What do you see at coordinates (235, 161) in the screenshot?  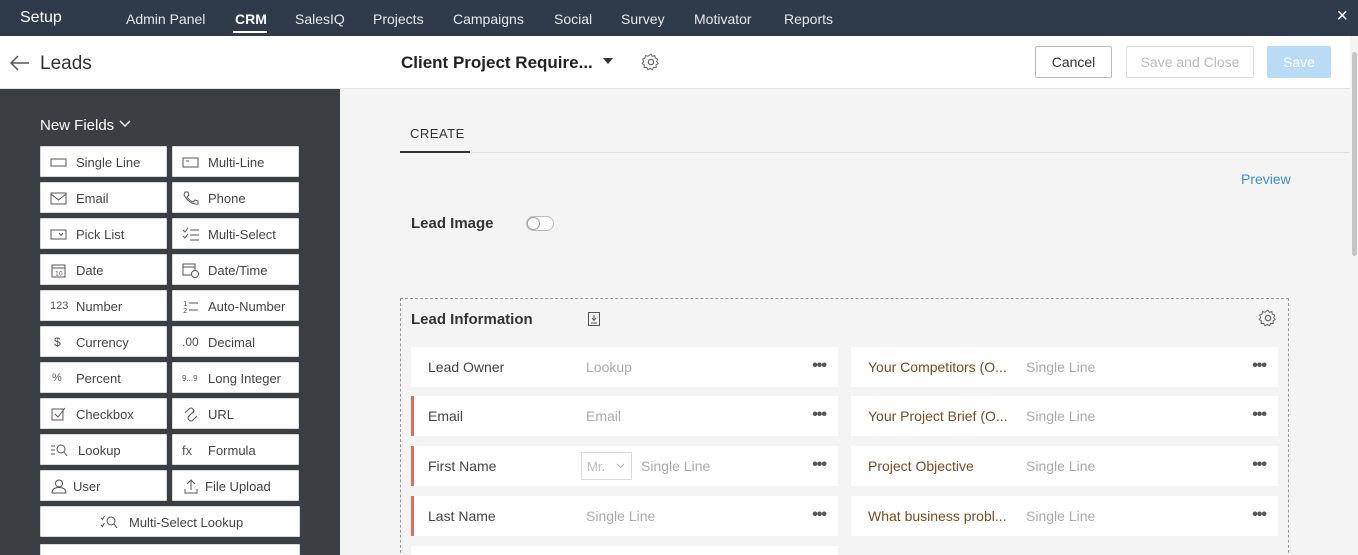 I see `field-multi-line: Multi-Line` at bounding box center [235, 161].